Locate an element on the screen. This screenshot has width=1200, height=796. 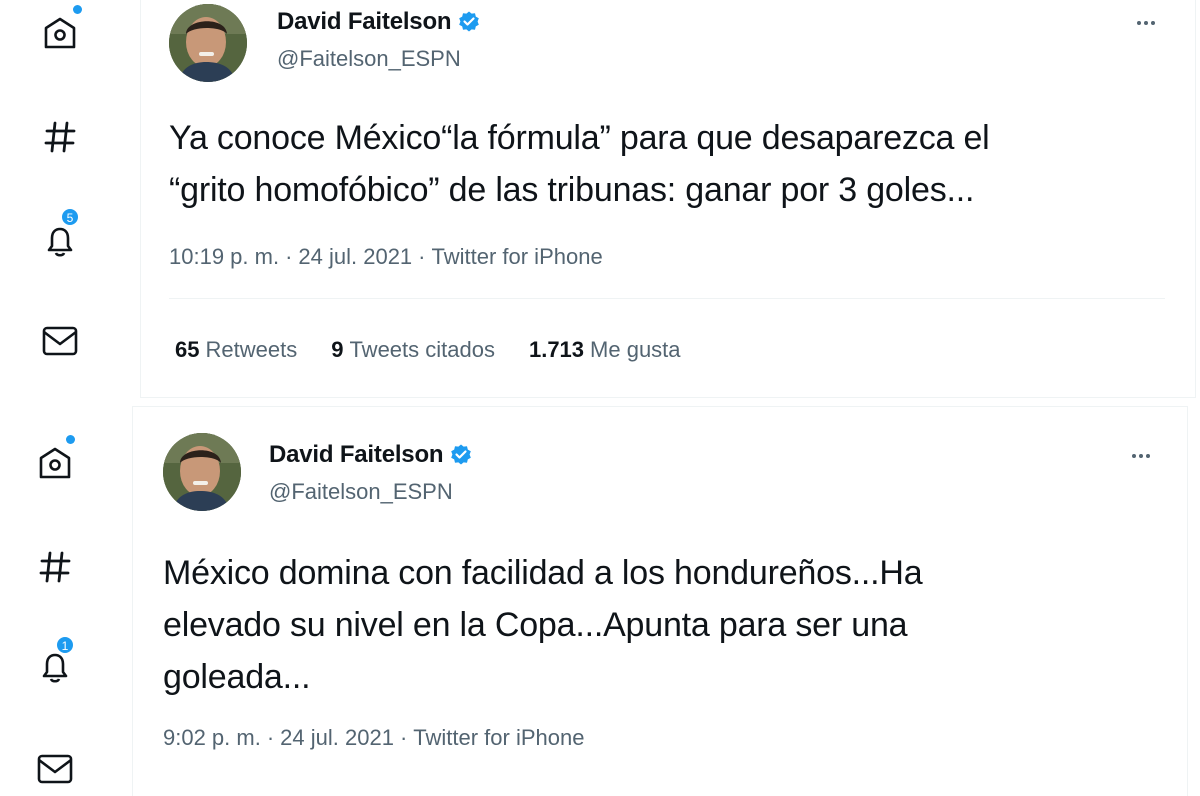
quote-tweets-count: 9 Tweets citados is located at coordinates (413, 350).